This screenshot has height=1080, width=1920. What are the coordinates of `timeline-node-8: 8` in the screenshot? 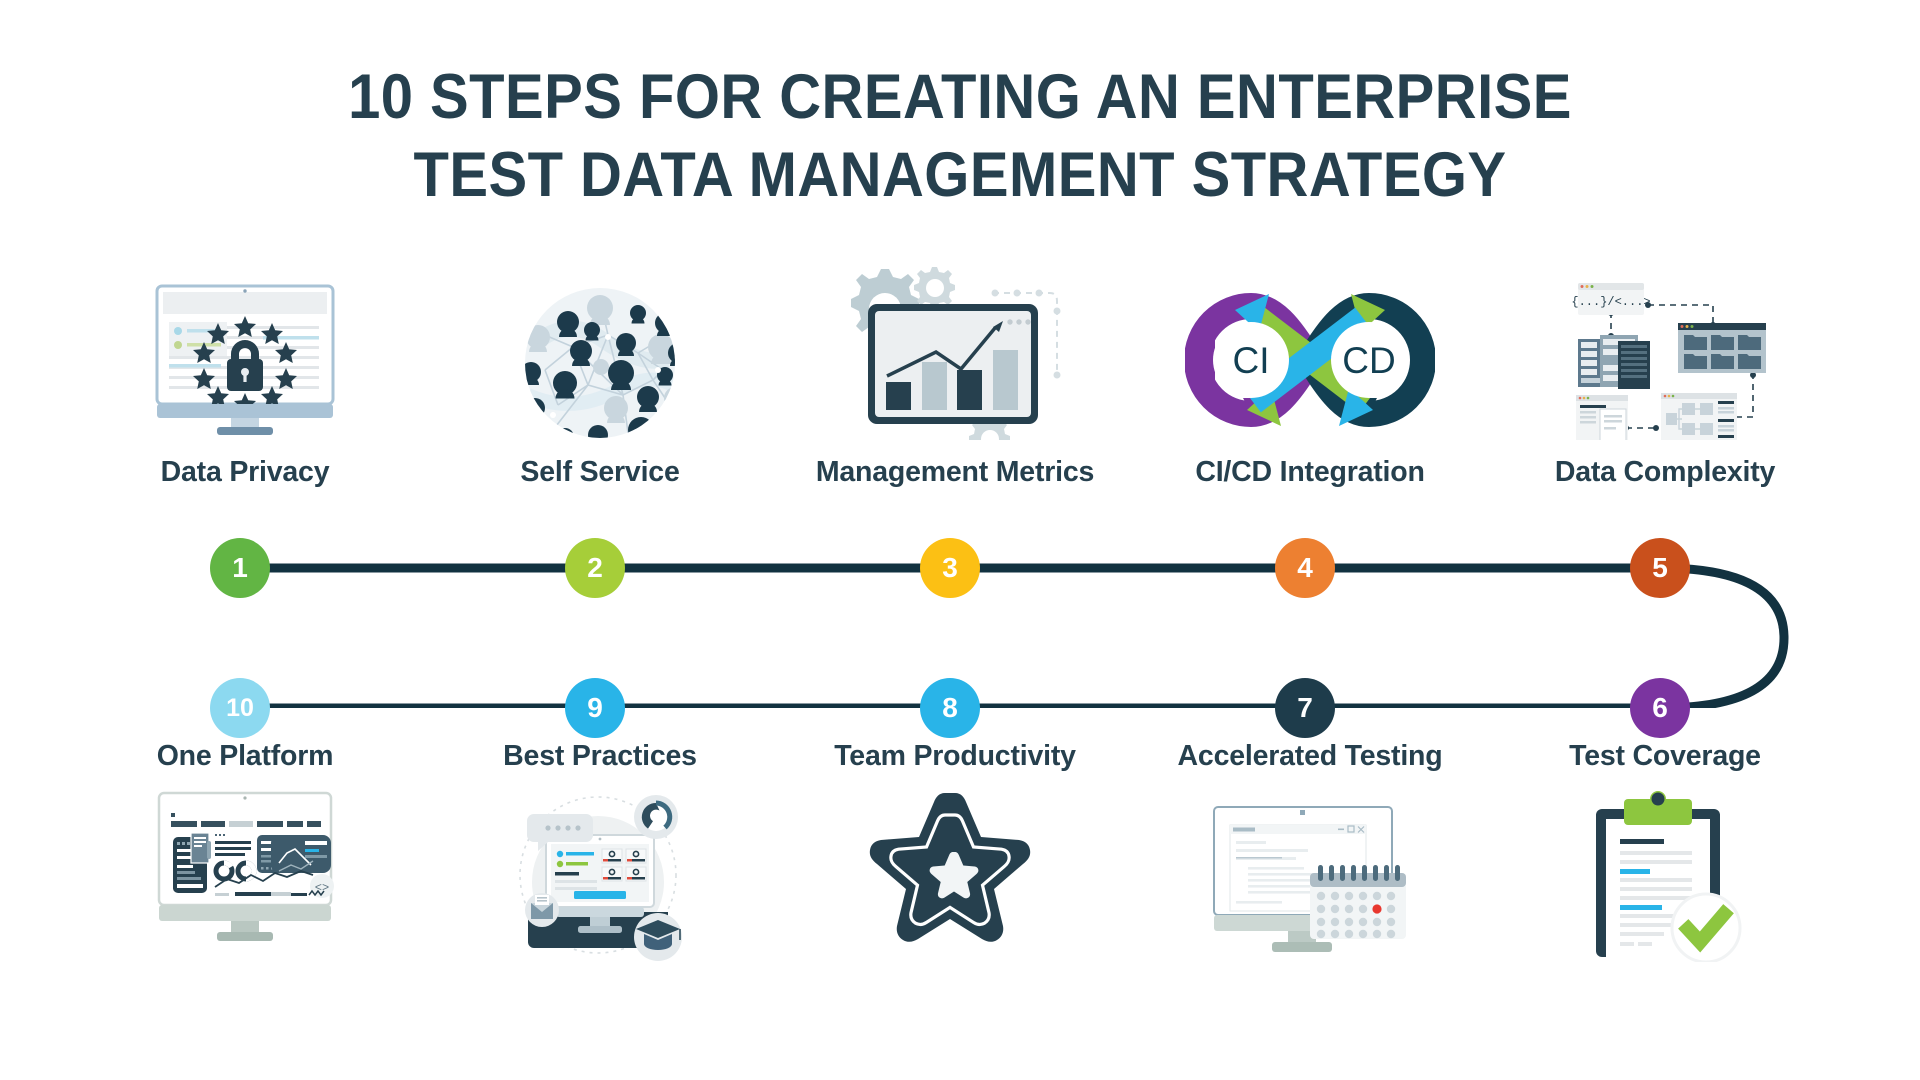 It's located at (950, 708).